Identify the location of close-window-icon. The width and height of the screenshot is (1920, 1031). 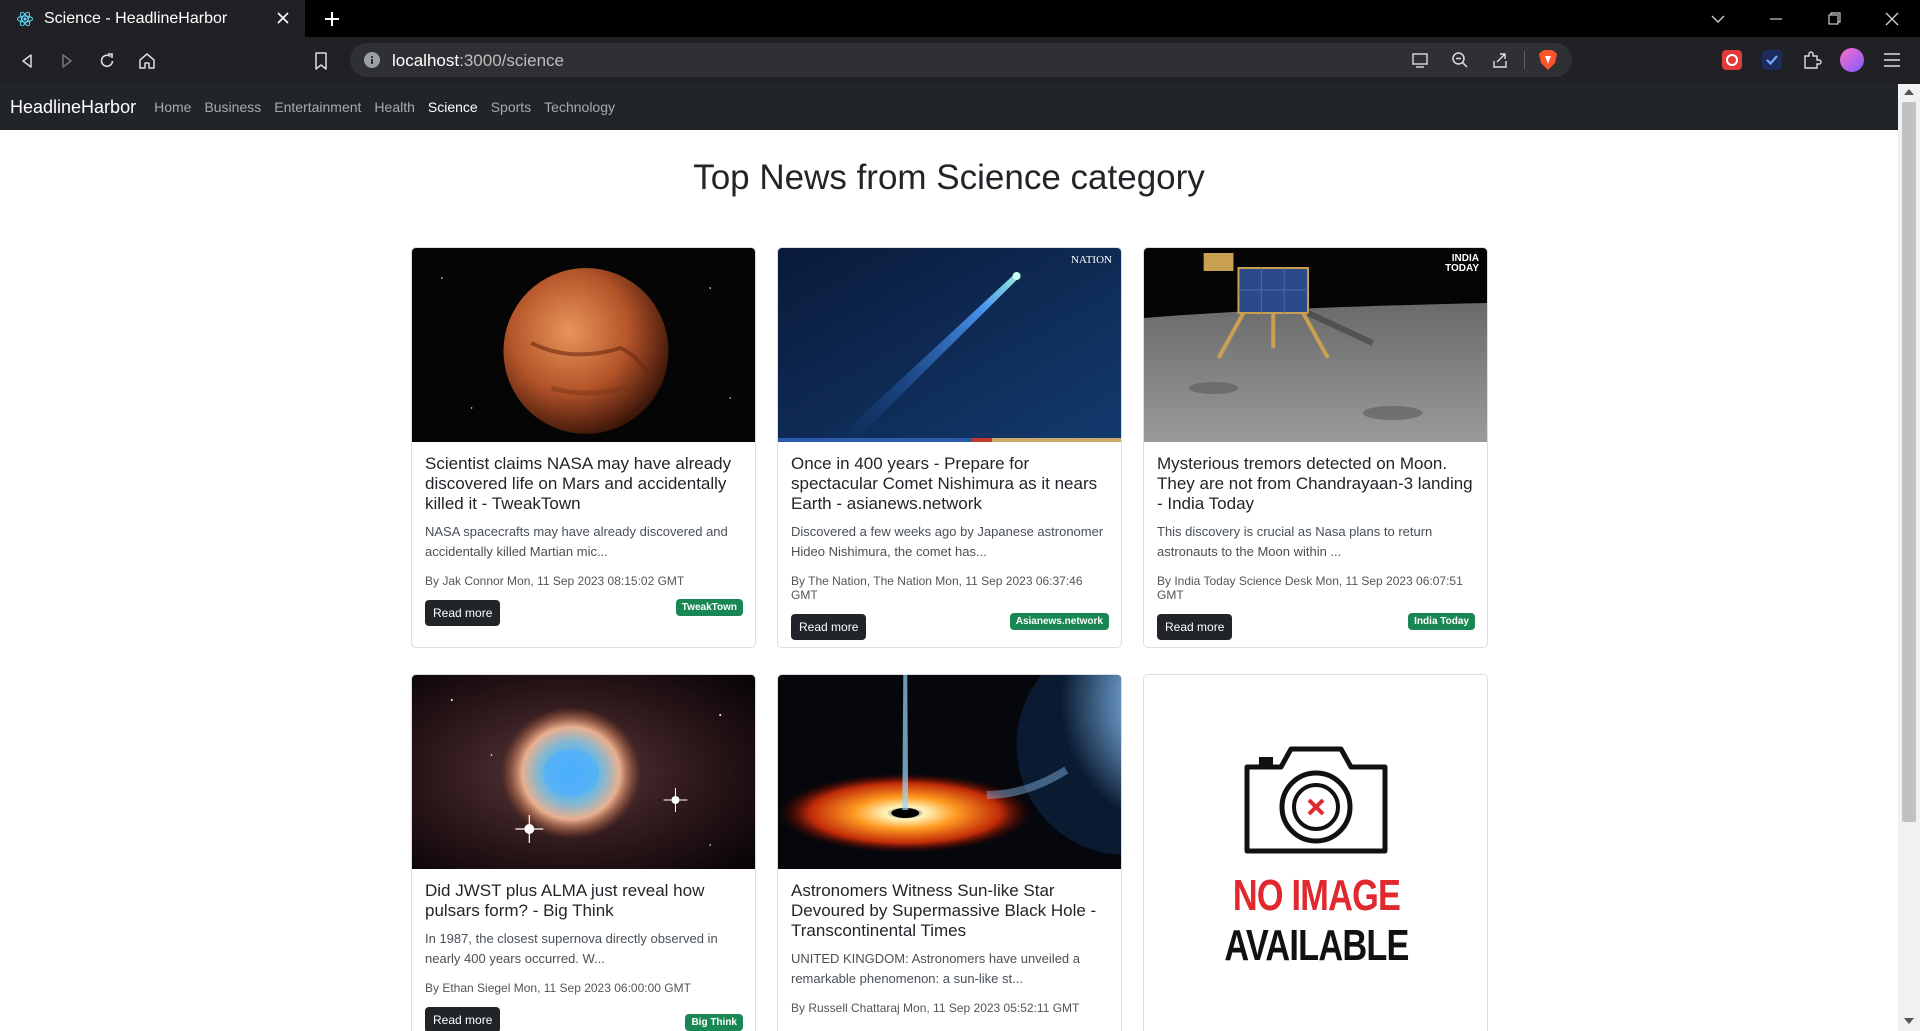
(1892, 18).